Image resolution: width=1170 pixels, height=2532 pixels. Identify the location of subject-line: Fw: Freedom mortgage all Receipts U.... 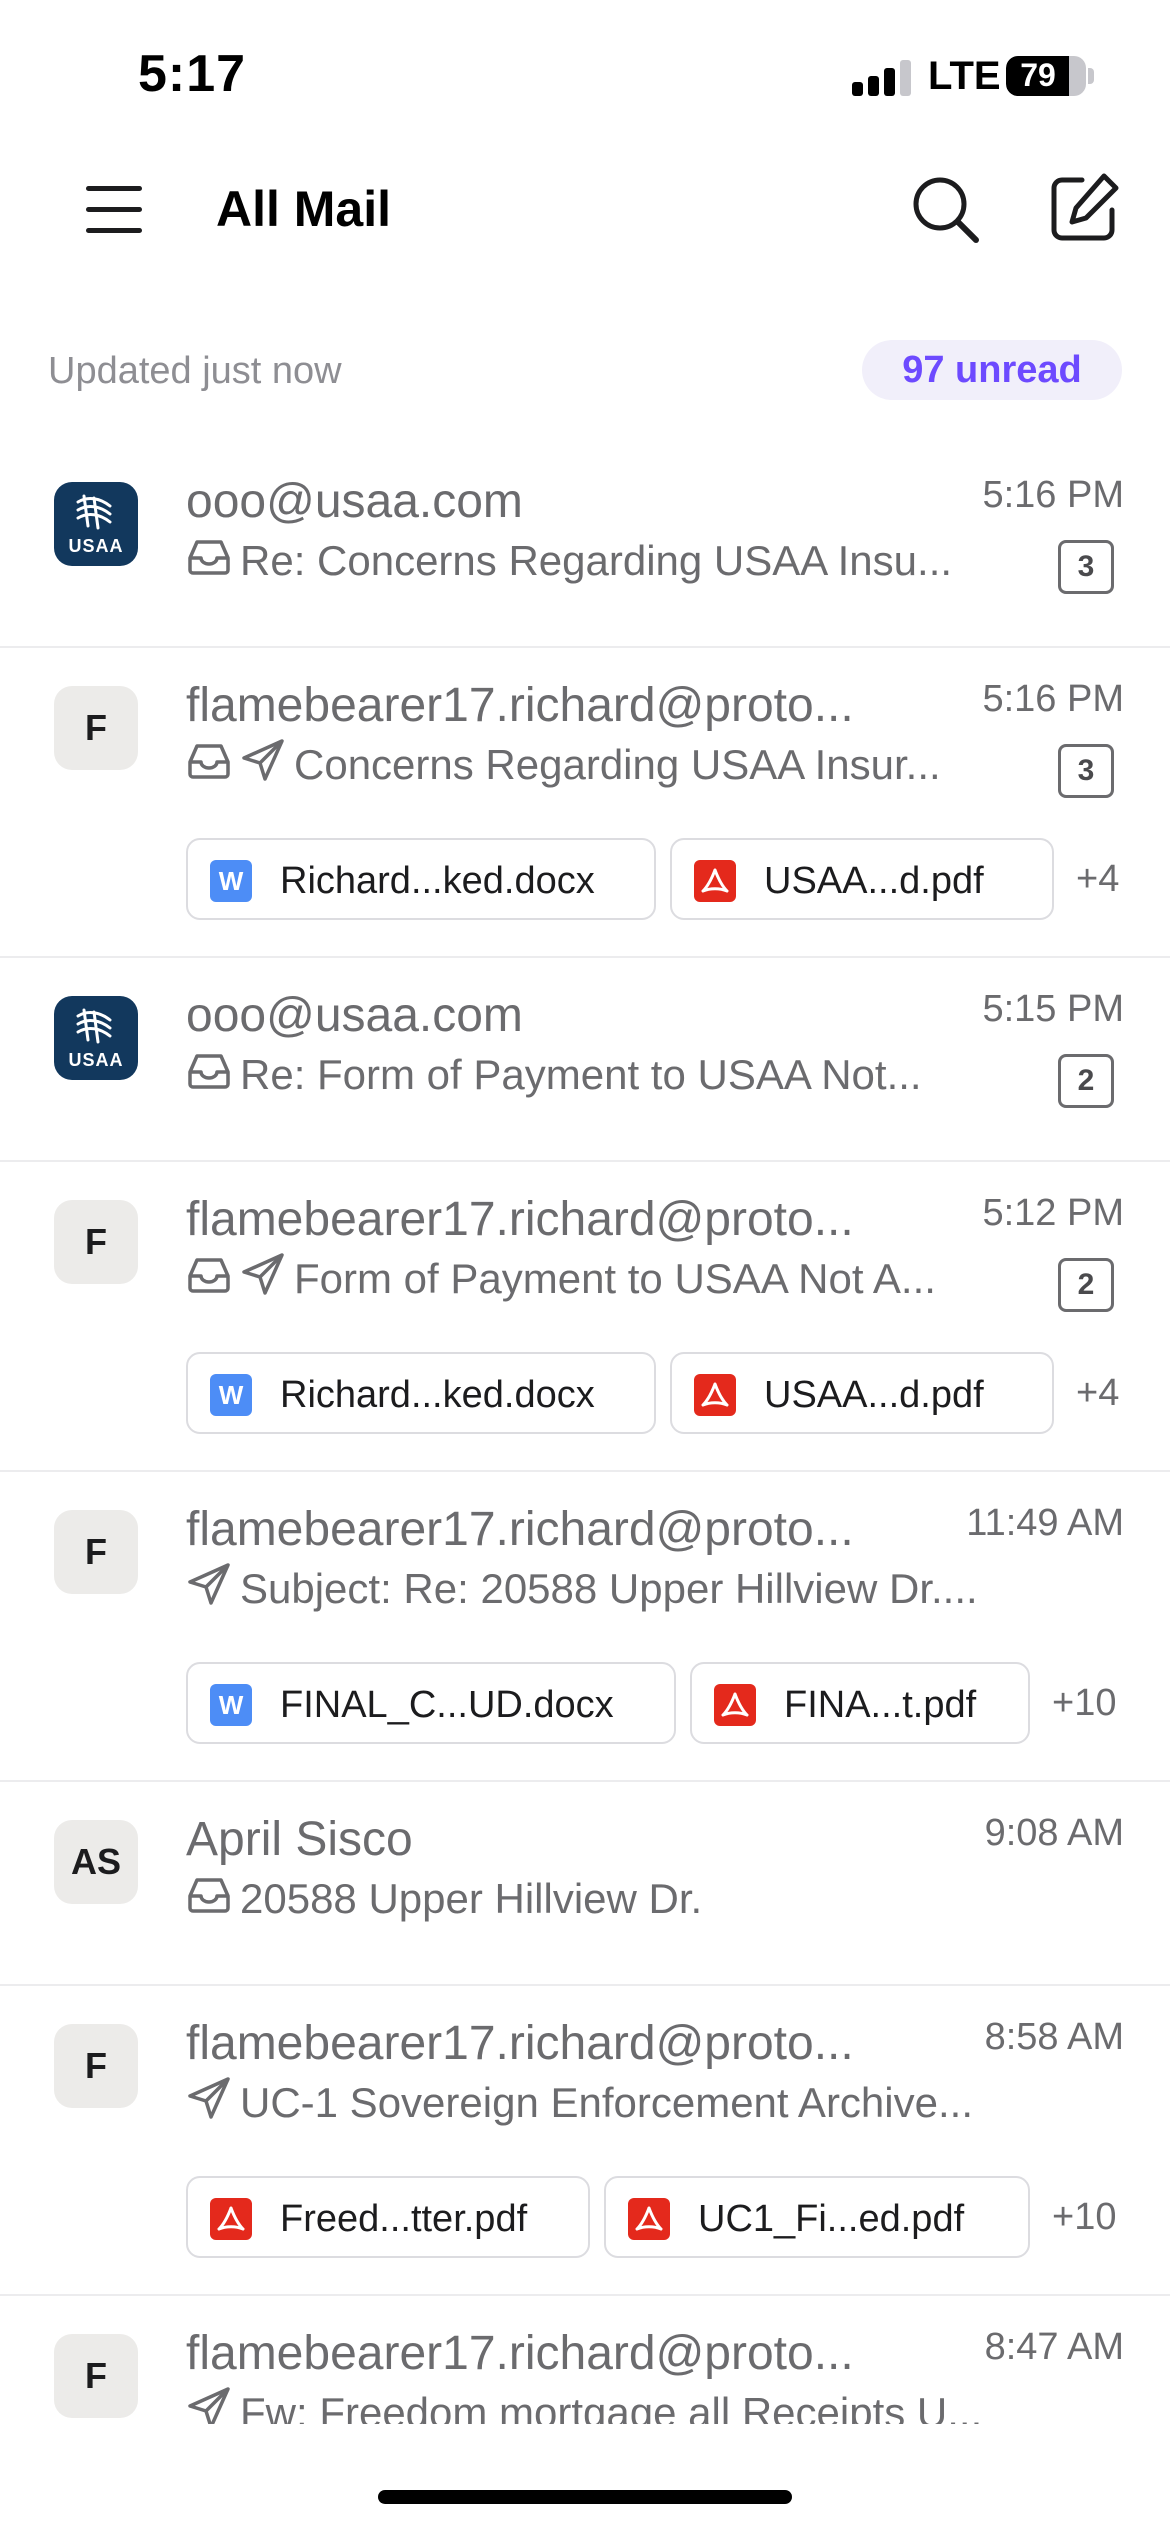
(646, 2405).